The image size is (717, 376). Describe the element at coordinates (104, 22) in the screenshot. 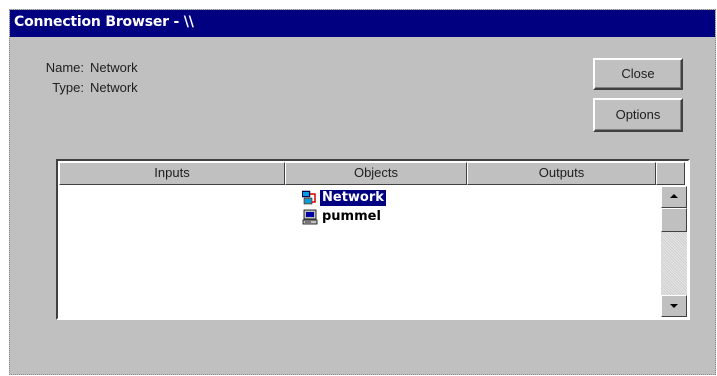

I see `window-title: Connection Browser - \\` at that location.